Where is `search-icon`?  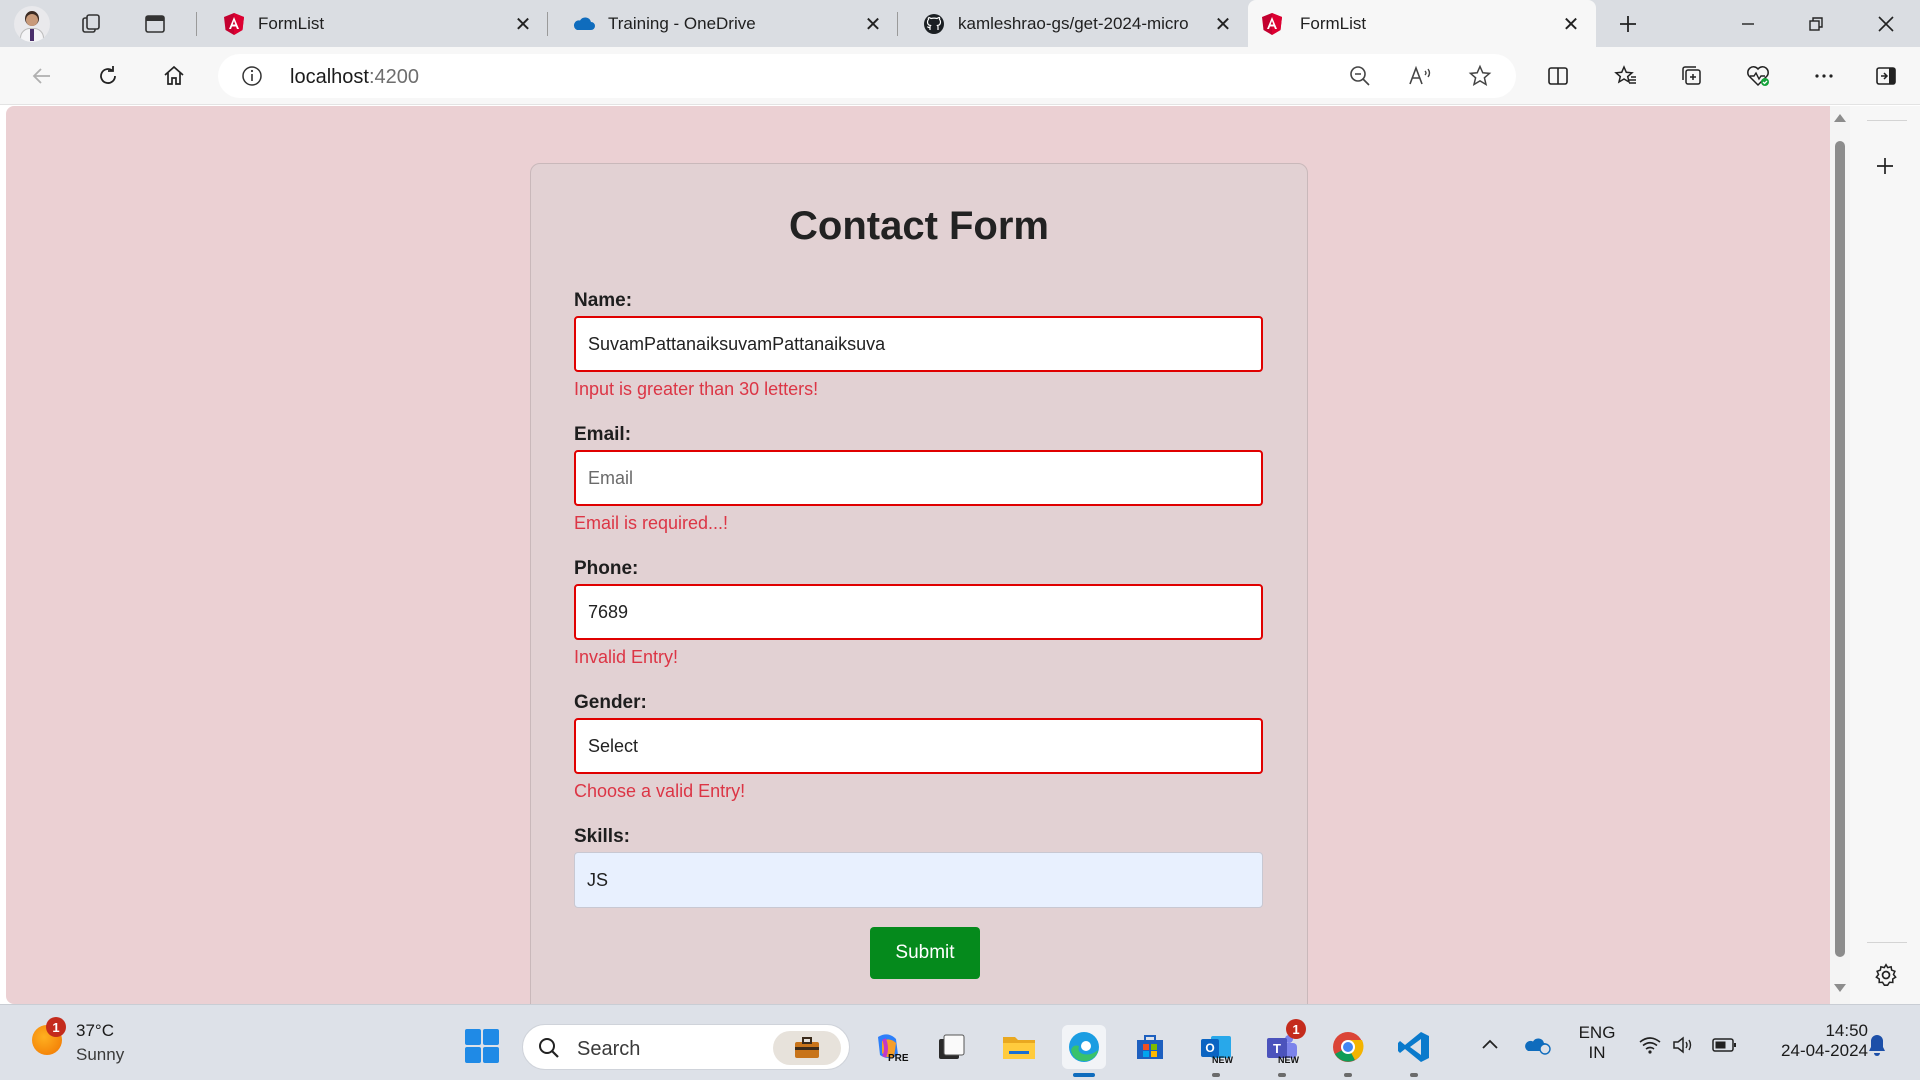 search-icon is located at coordinates (549, 1048).